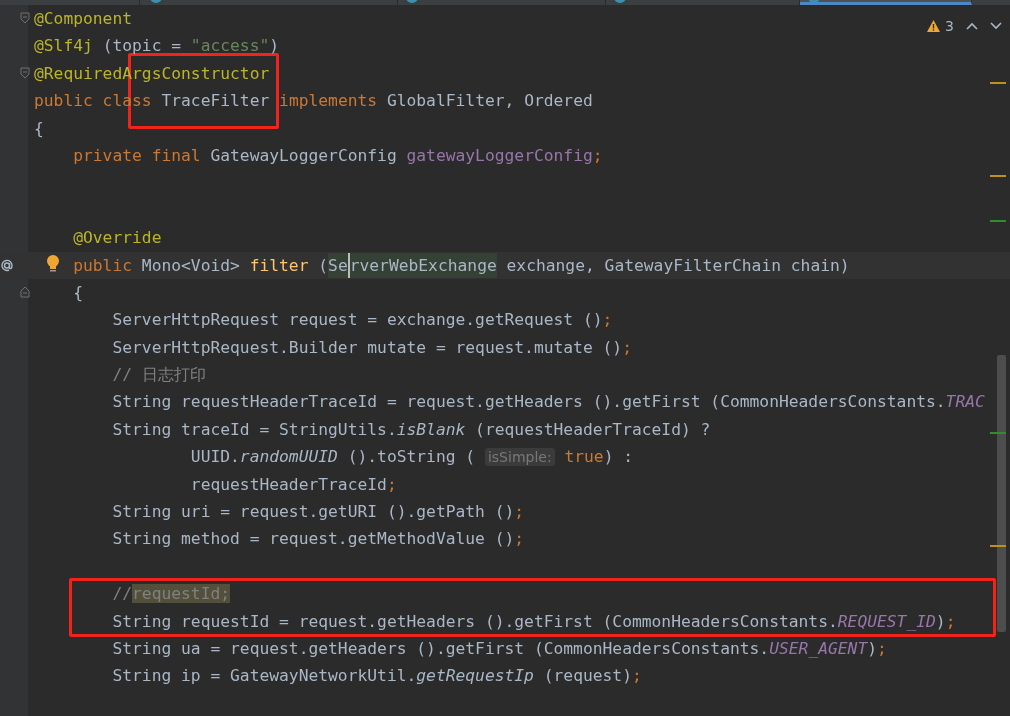 The width and height of the screenshot is (1010, 716). I want to click on code-line: //requestId;, so click(171, 594).